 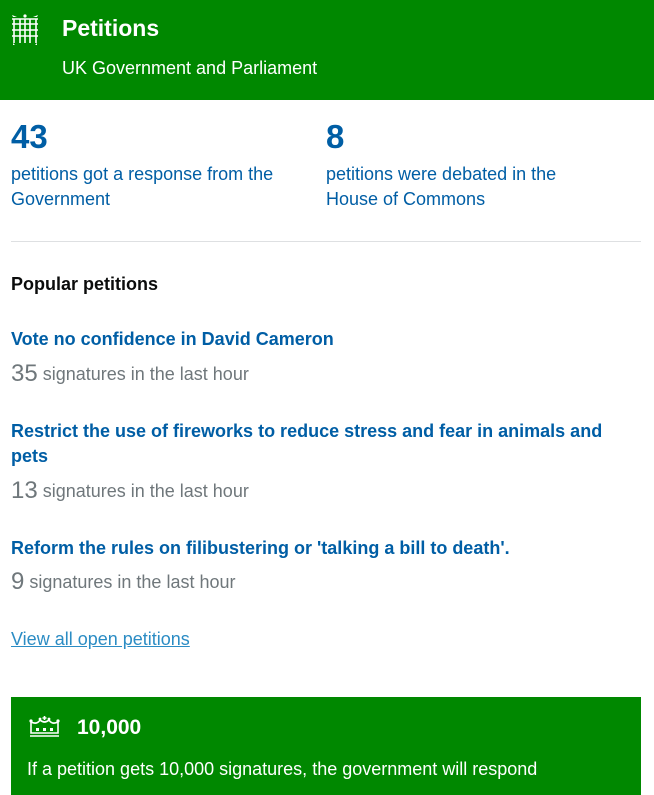 What do you see at coordinates (85, 284) in the screenshot?
I see `popular-petitions-heading: Popular petitions` at bounding box center [85, 284].